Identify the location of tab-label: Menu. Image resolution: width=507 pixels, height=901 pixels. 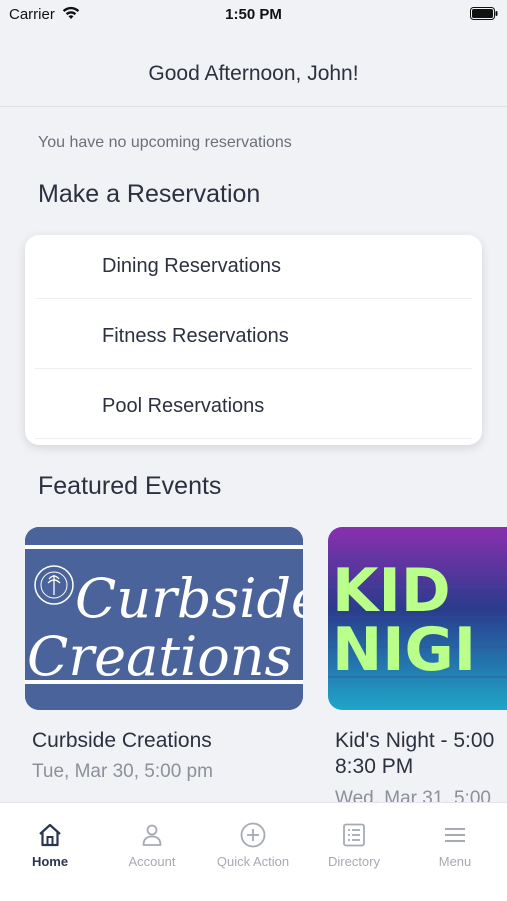
(455, 861).